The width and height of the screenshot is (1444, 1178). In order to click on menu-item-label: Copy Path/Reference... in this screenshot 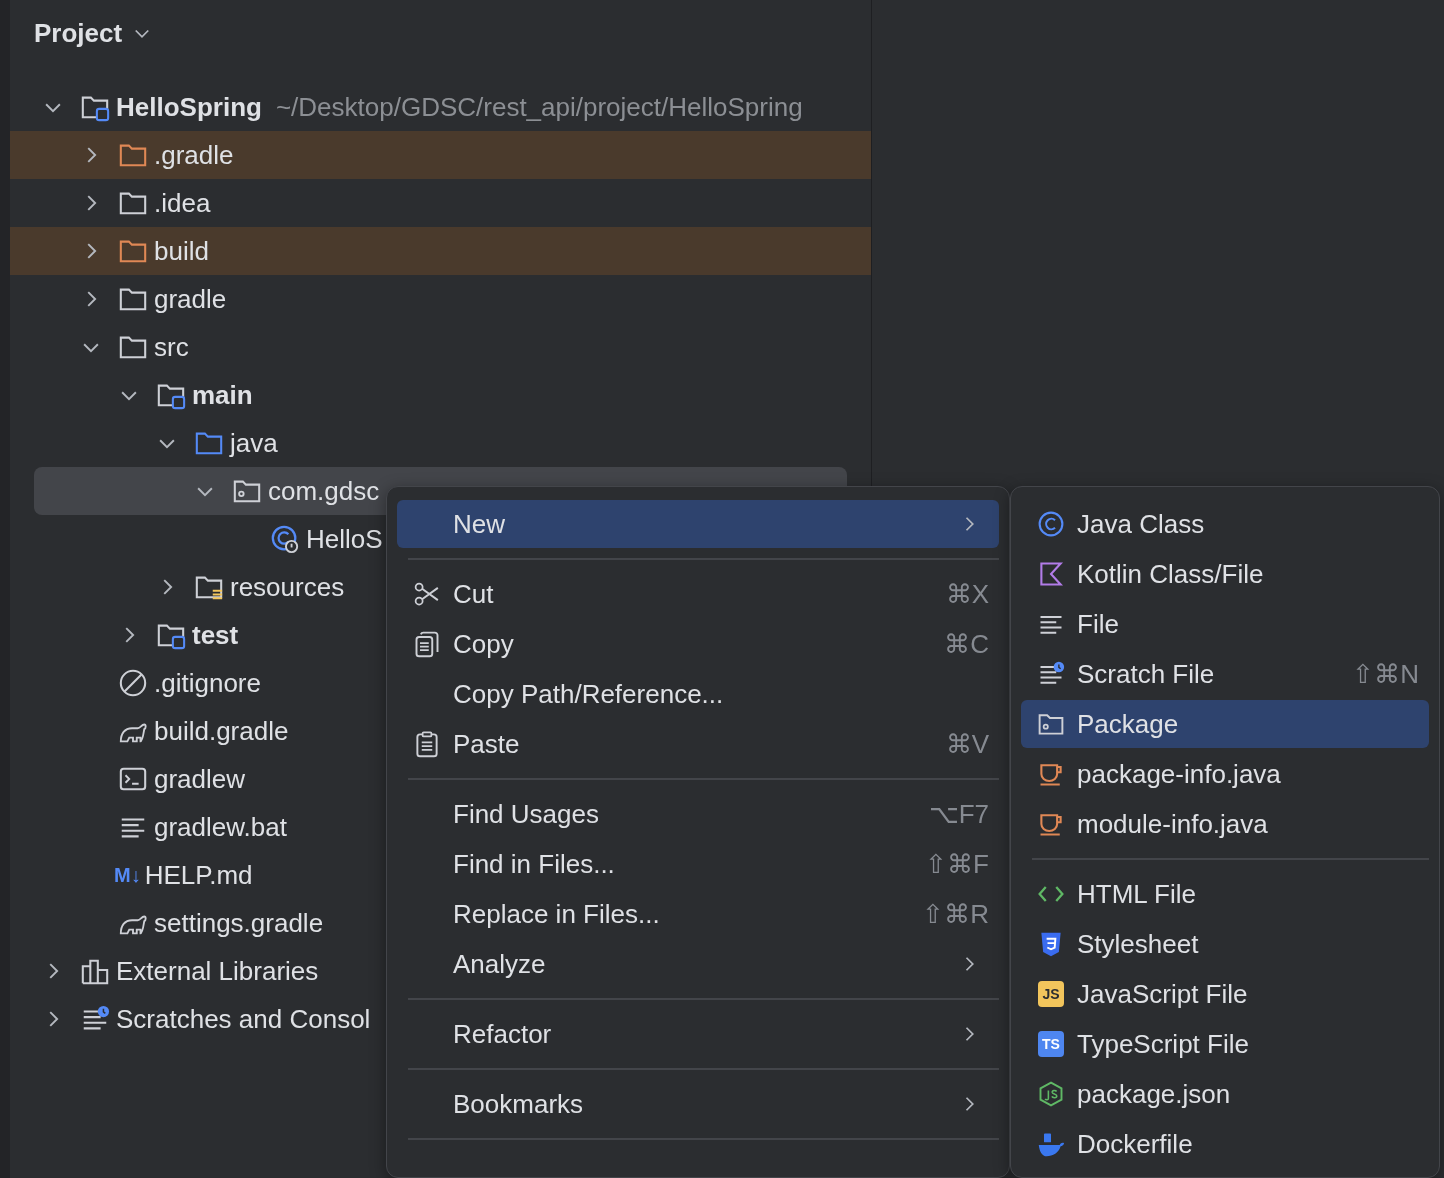, I will do `click(589, 694)`.